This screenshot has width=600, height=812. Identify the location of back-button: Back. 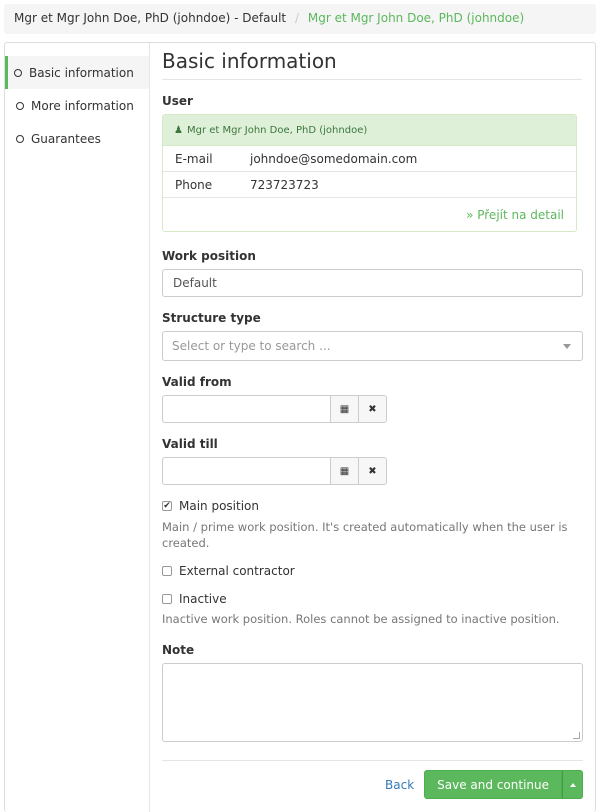
(399, 785).